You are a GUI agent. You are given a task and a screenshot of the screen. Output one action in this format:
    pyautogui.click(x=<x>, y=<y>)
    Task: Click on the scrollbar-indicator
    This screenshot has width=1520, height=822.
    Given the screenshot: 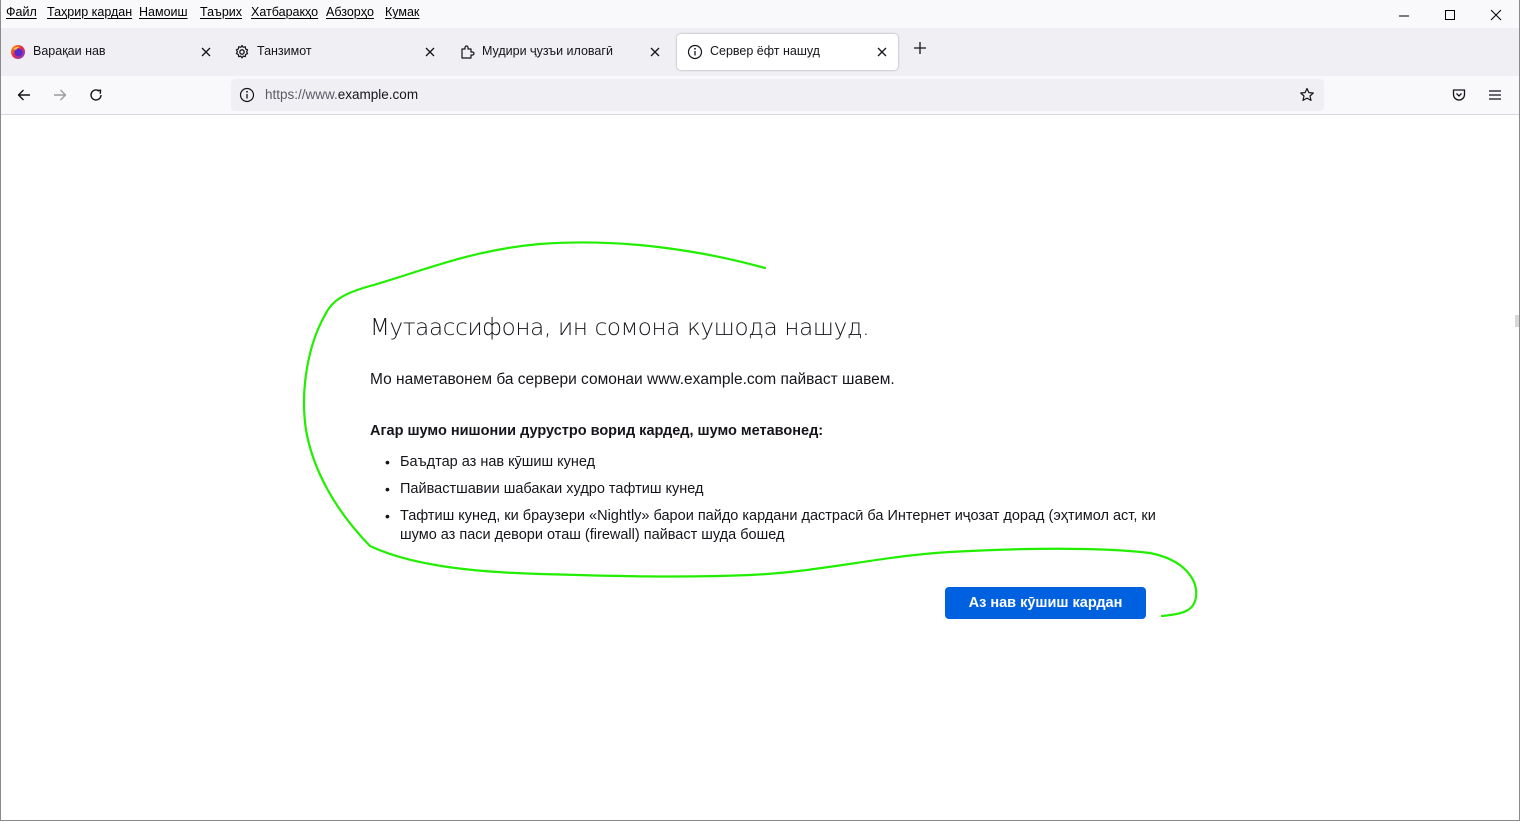 What is the action you would take?
    pyautogui.click(x=1517, y=321)
    